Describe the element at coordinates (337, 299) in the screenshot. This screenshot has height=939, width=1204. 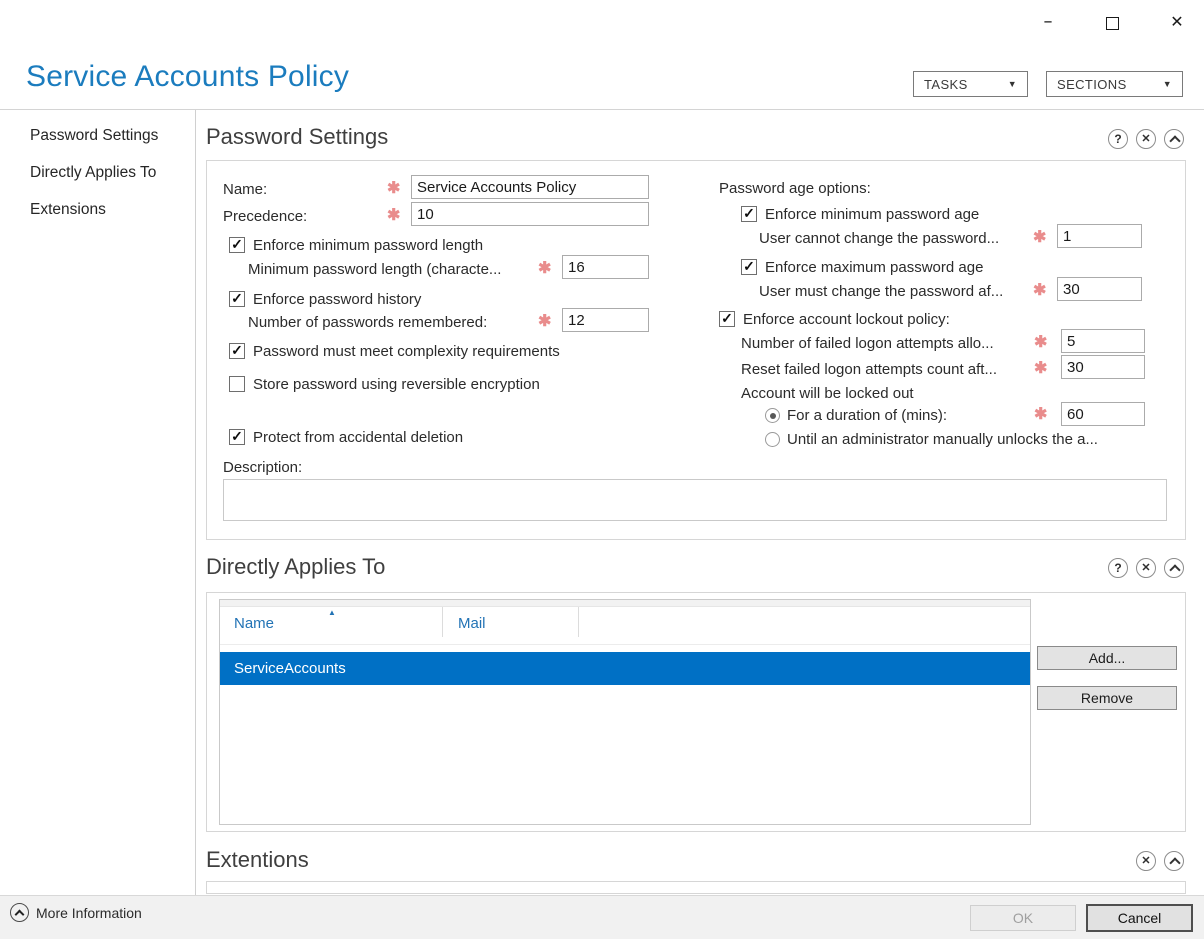
I see `enforce-history-label: Enforce password history` at that location.